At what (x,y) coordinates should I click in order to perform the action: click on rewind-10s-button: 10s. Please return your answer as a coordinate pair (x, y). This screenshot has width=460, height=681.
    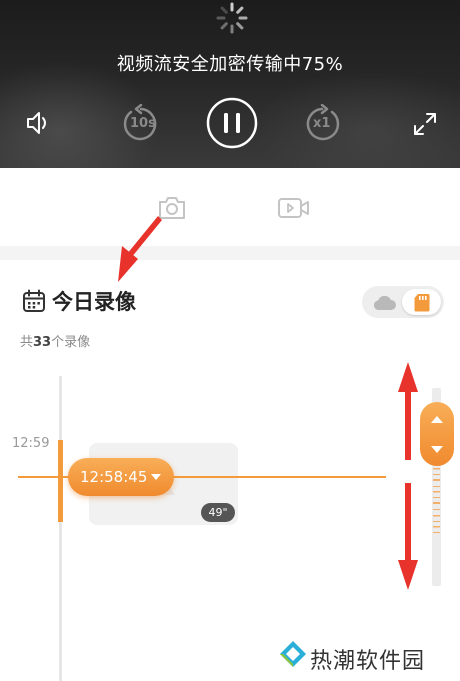
    Looking at the image, I should click on (141, 124).